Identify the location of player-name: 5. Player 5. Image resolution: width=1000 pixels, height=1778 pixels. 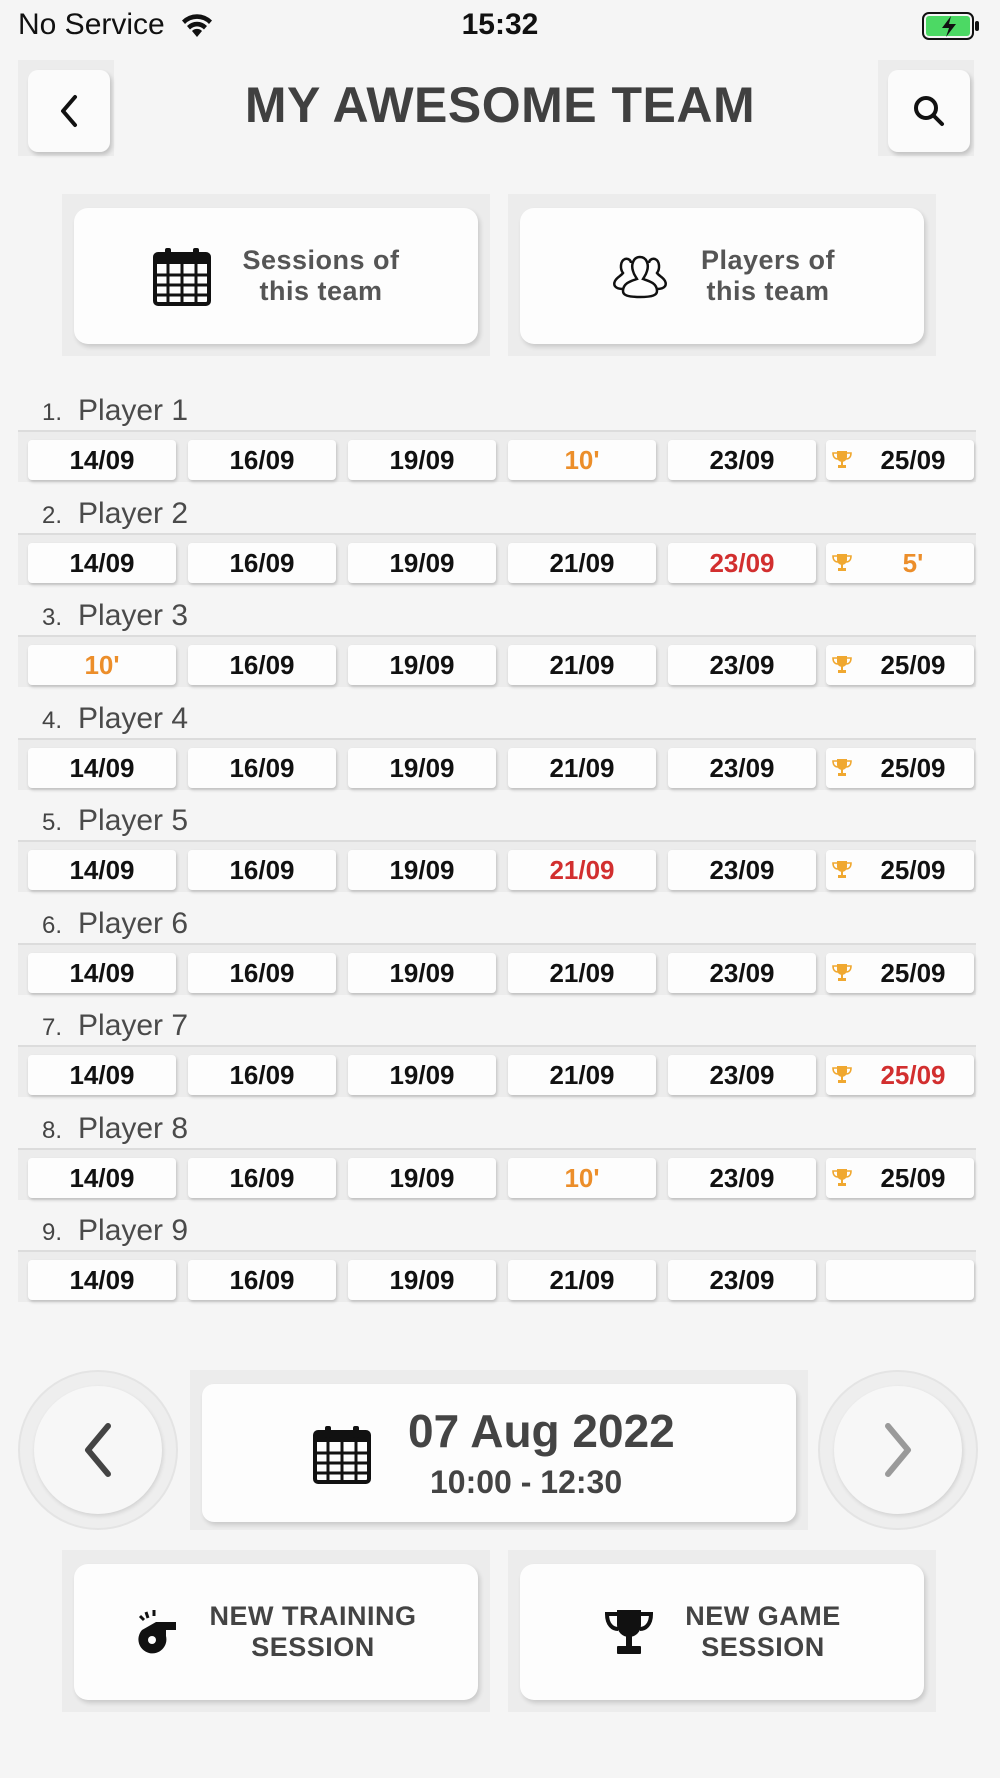
(115, 821).